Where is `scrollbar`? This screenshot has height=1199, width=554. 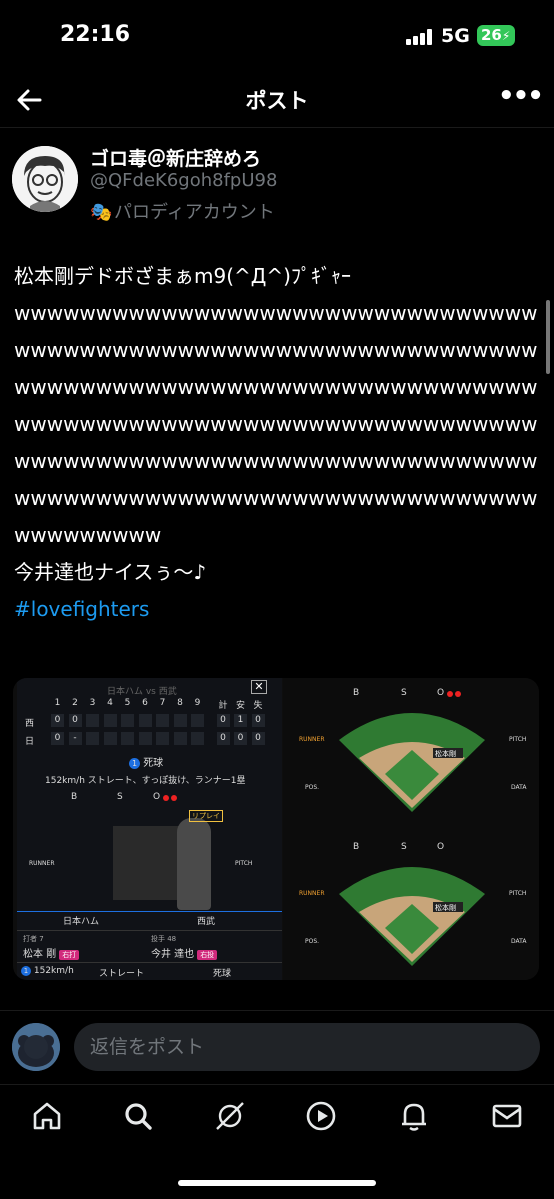
scrollbar is located at coordinates (548, 337).